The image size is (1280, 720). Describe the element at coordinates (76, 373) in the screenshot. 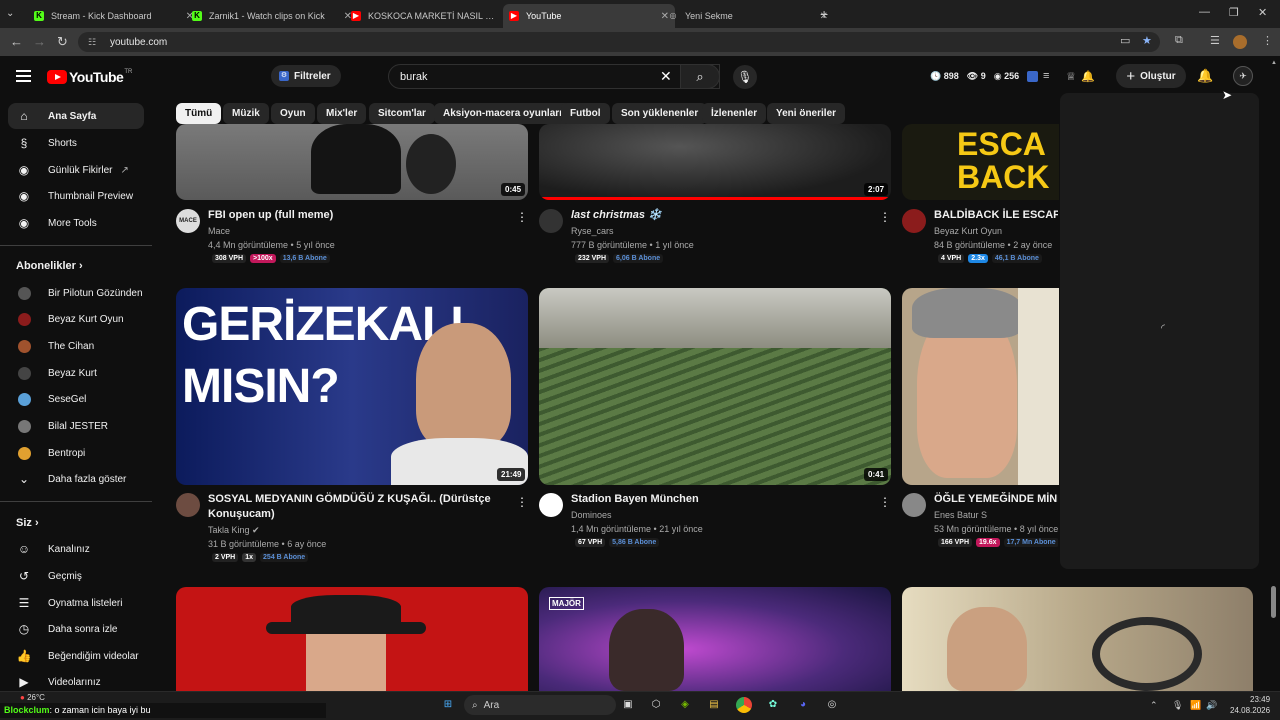

I see `sidebar-item-subscription: Beyaz Kurt` at that location.